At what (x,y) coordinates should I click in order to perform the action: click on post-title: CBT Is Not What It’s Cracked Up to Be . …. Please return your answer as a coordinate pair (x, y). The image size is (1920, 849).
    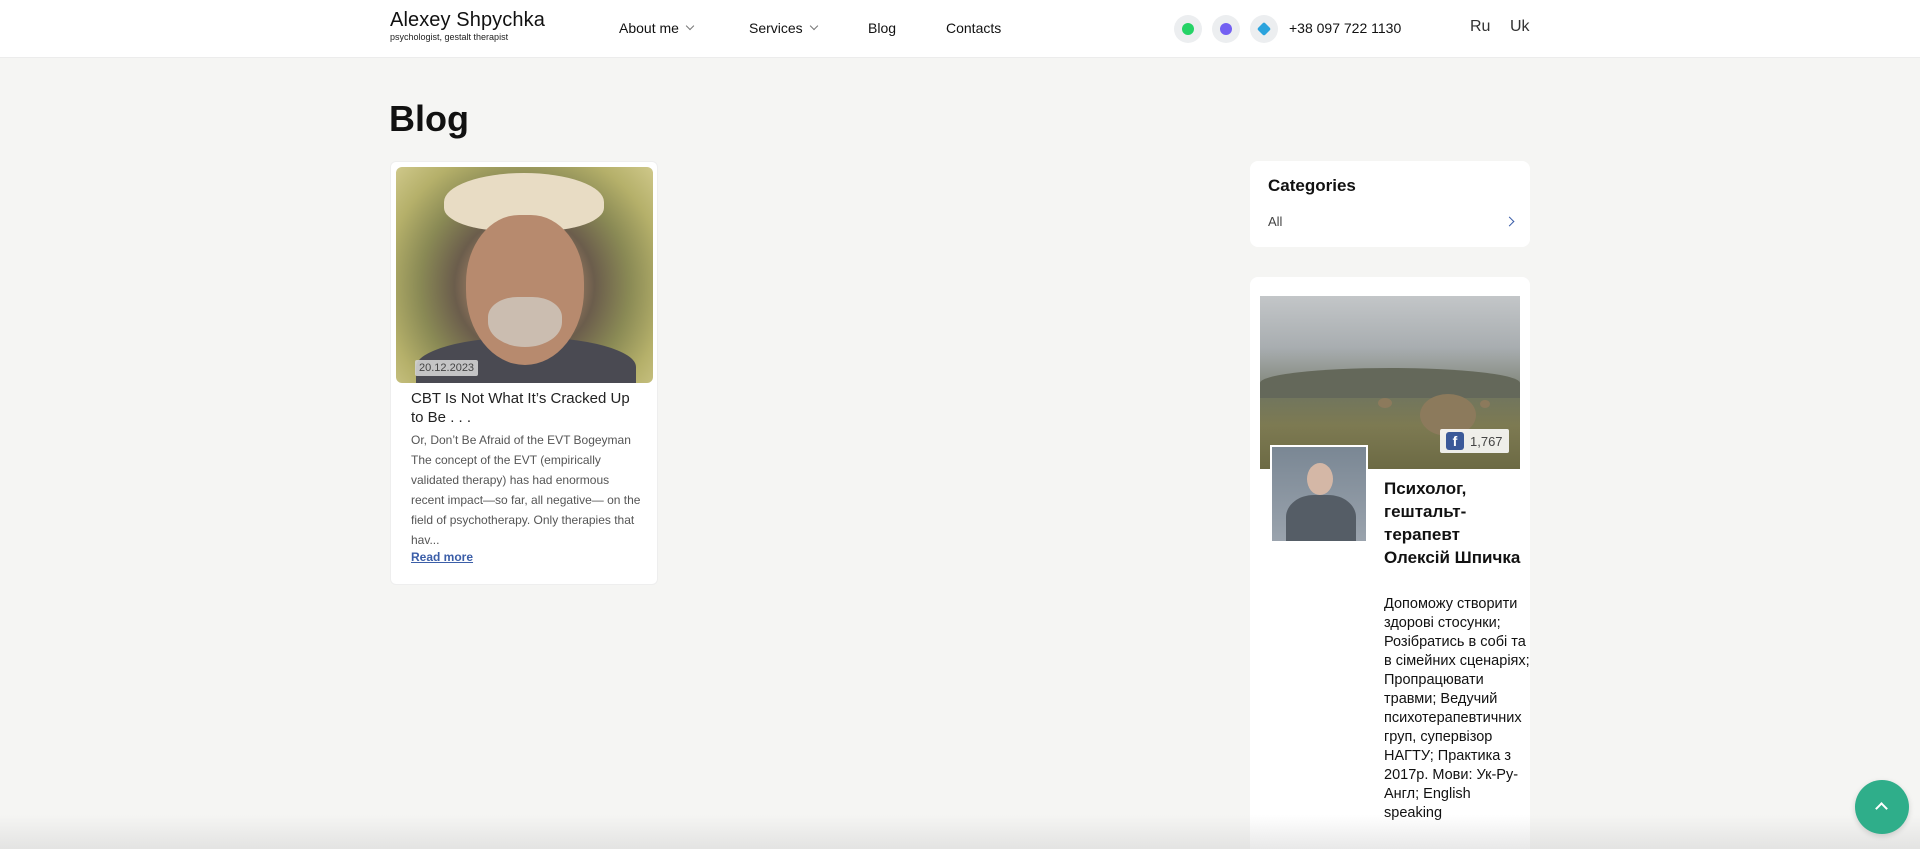
    Looking at the image, I should click on (527, 408).